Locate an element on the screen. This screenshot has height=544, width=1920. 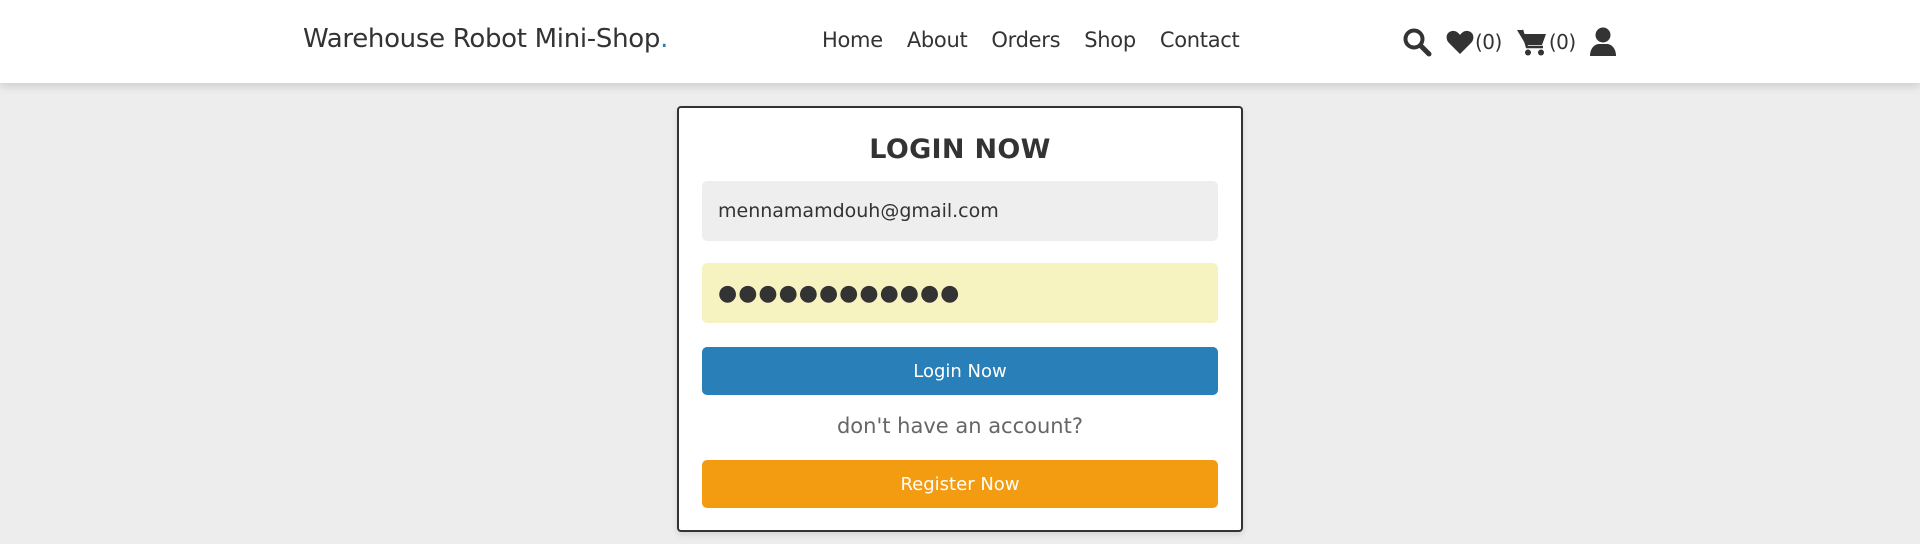
search-icon is located at coordinates (1417, 42).